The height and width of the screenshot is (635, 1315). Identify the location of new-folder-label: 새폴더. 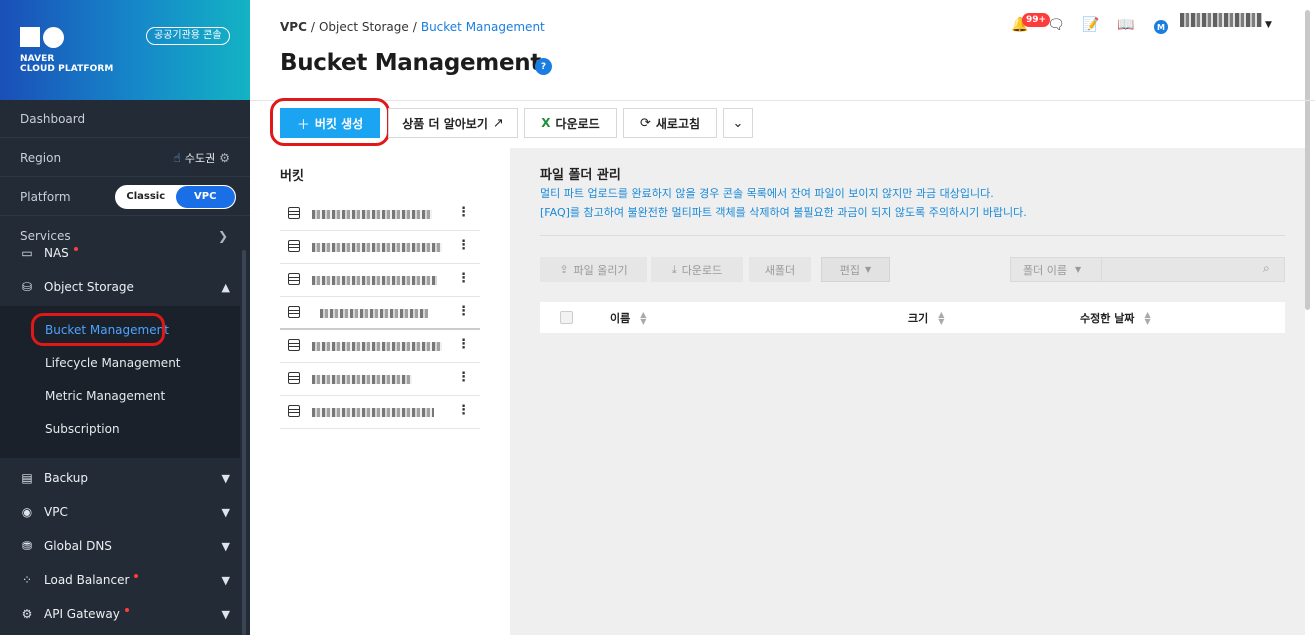
(780, 270).